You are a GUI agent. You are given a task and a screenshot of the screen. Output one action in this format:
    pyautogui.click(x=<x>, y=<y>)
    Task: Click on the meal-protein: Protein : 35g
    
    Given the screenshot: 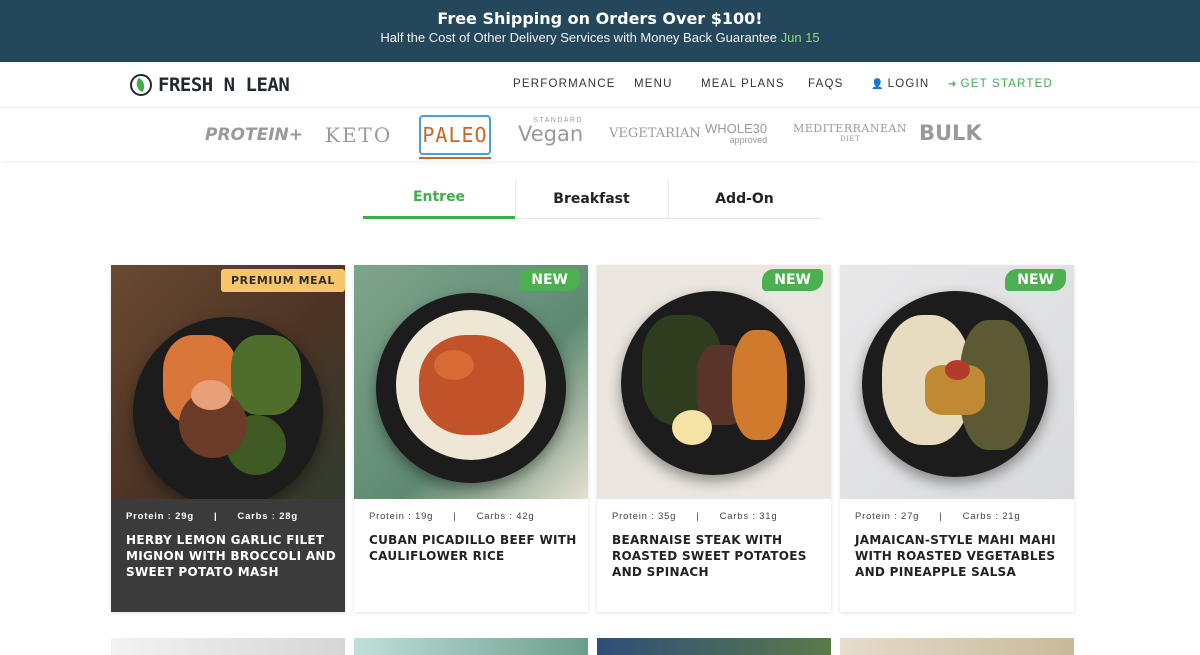 What is the action you would take?
    pyautogui.click(x=644, y=516)
    